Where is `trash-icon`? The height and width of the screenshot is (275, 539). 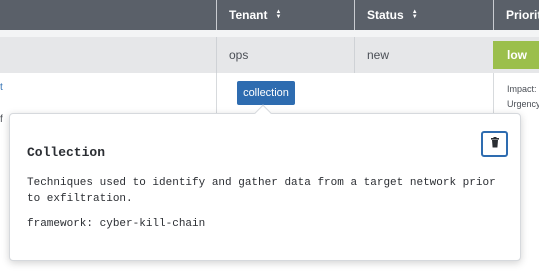
trash-icon is located at coordinates (495, 144).